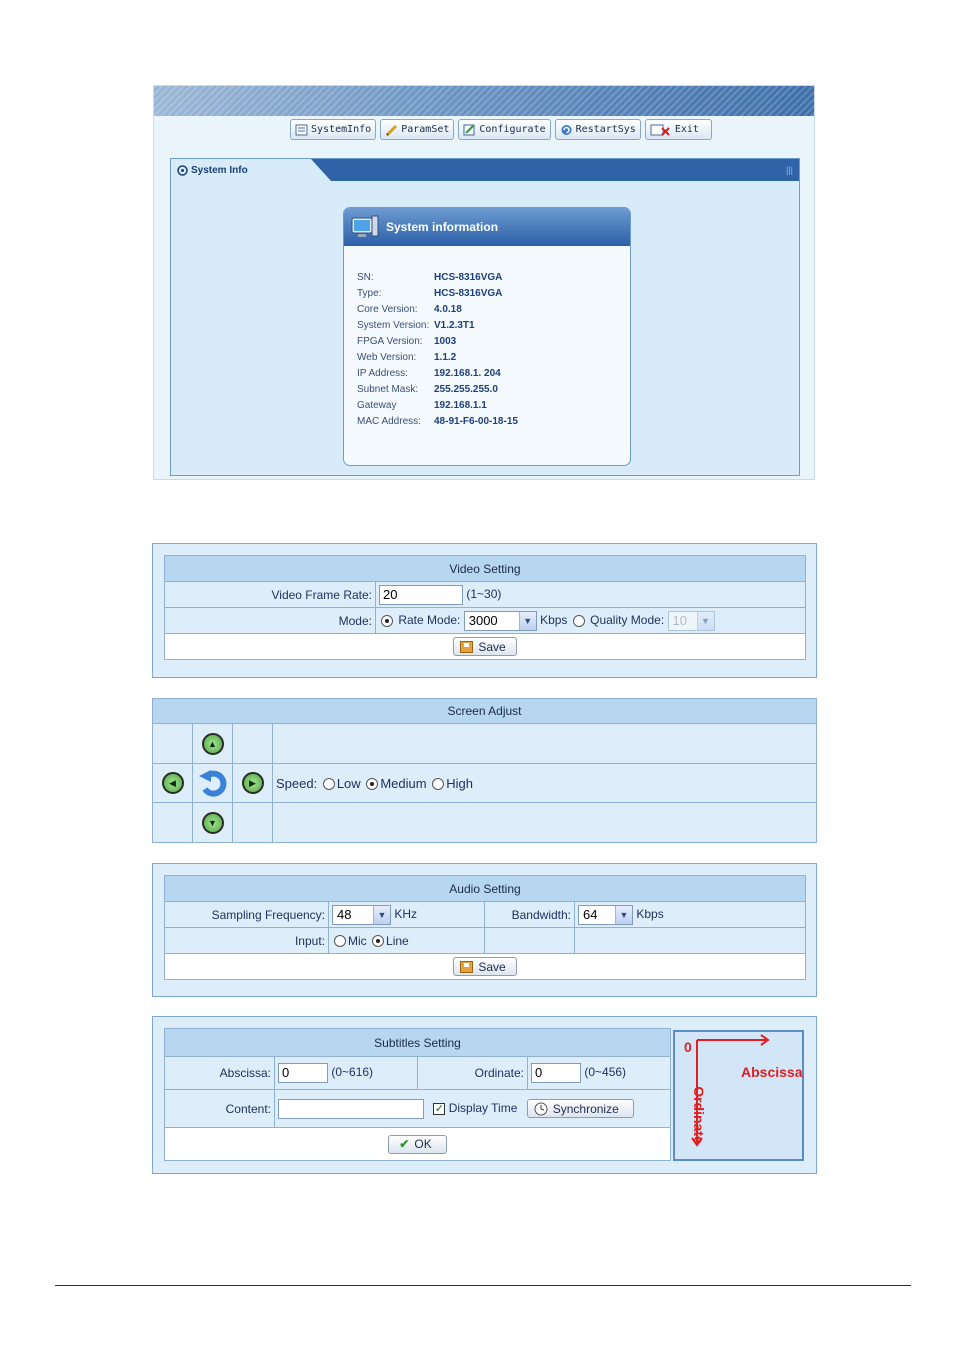 The image size is (955, 1350). I want to click on paramset-button: ParamSet, so click(417, 129).